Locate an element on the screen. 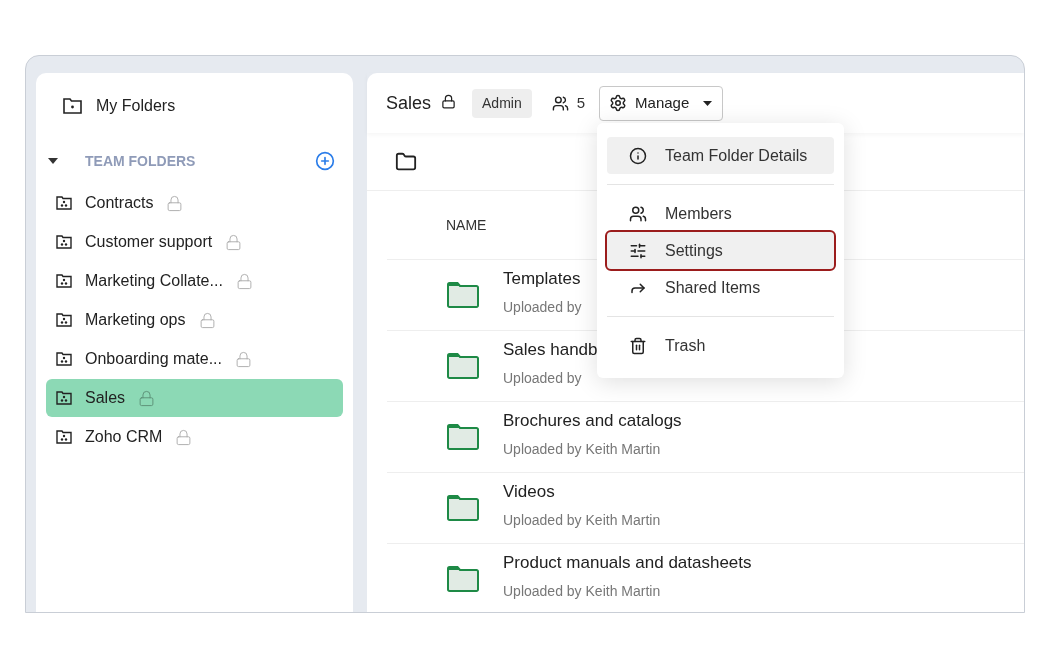 The height and width of the screenshot is (669, 1050). member-count: 5 is located at coordinates (581, 102).